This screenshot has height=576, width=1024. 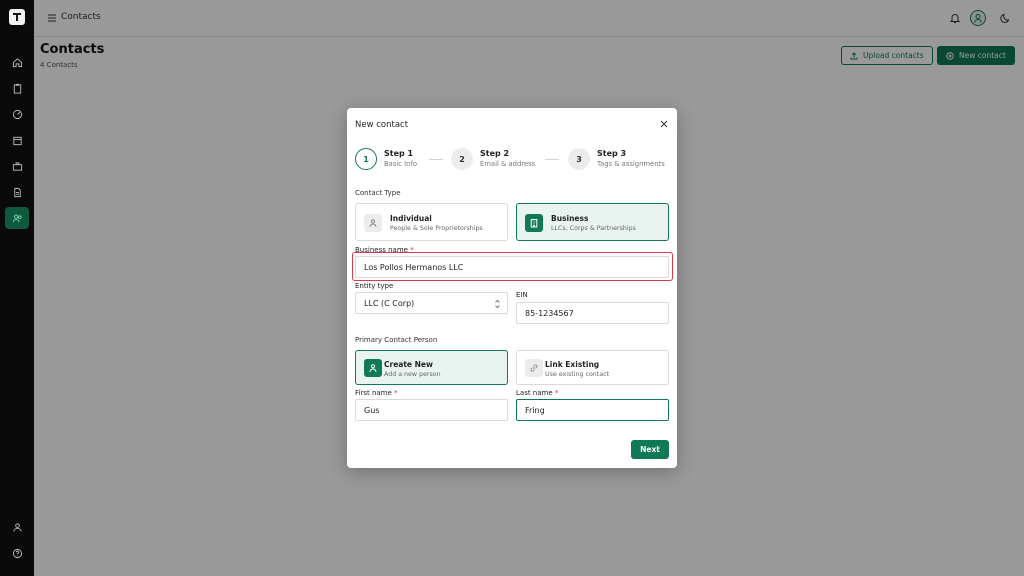 What do you see at coordinates (508, 164) in the screenshot?
I see `step-2-sub: Email & address` at bounding box center [508, 164].